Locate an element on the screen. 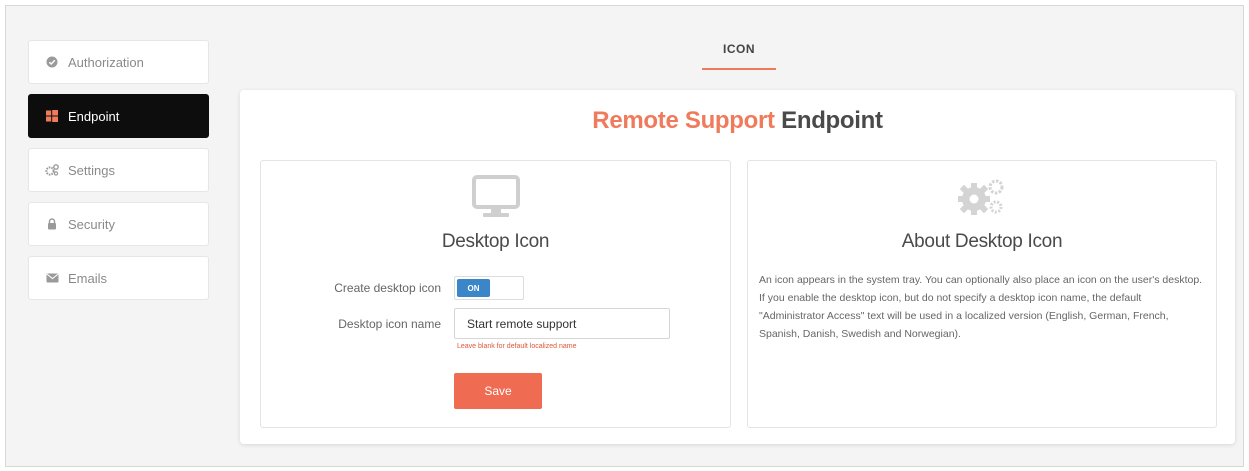 This screenshot has width=1249, height=471. desktop-icon-name-input is located at coordinates (562, 323).